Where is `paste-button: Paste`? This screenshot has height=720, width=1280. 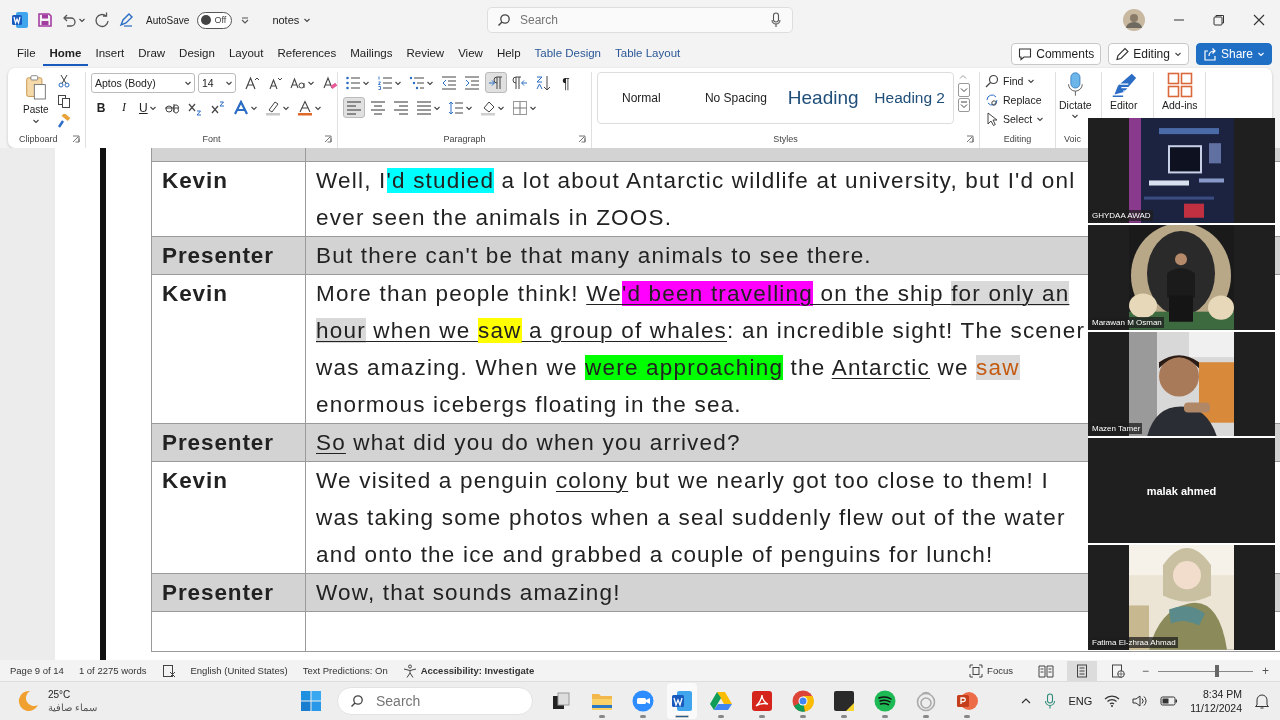
paste-button: Paste is located at coordinates (36, 99).